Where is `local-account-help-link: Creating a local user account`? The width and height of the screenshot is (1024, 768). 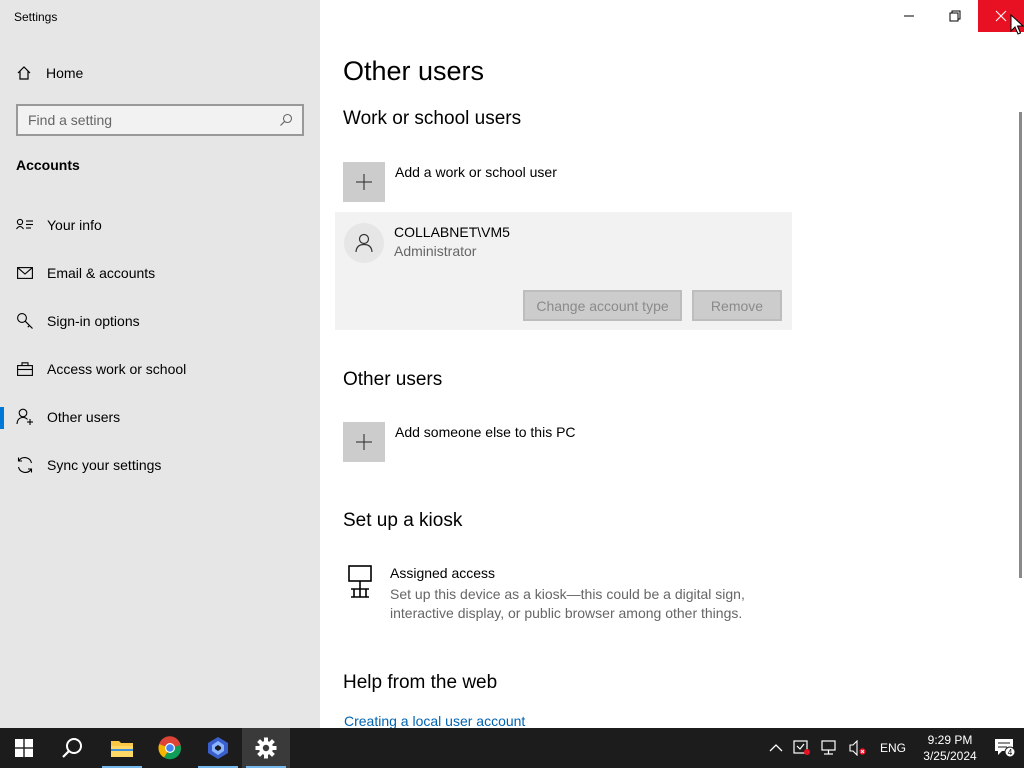 local-account-help-link: Creating a local user account is located at coordinates (434, 721).